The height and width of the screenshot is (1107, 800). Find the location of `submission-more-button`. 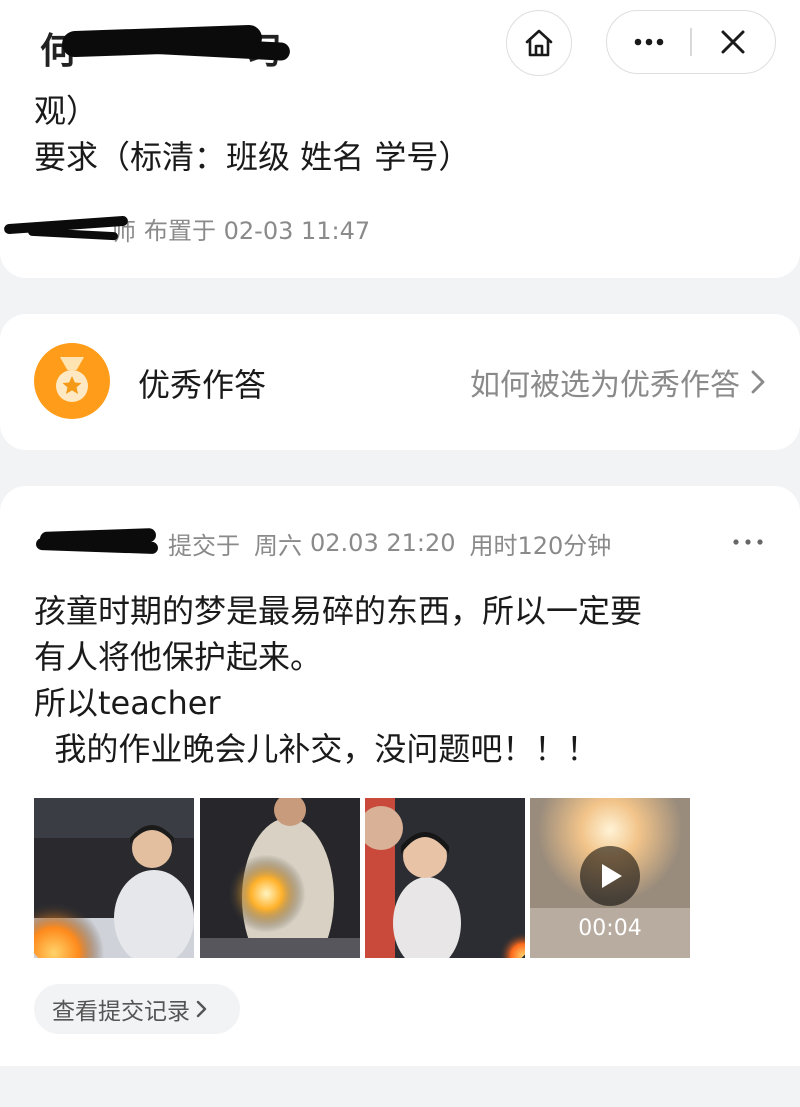

submission-more-button is located at coordinates (748, 542).